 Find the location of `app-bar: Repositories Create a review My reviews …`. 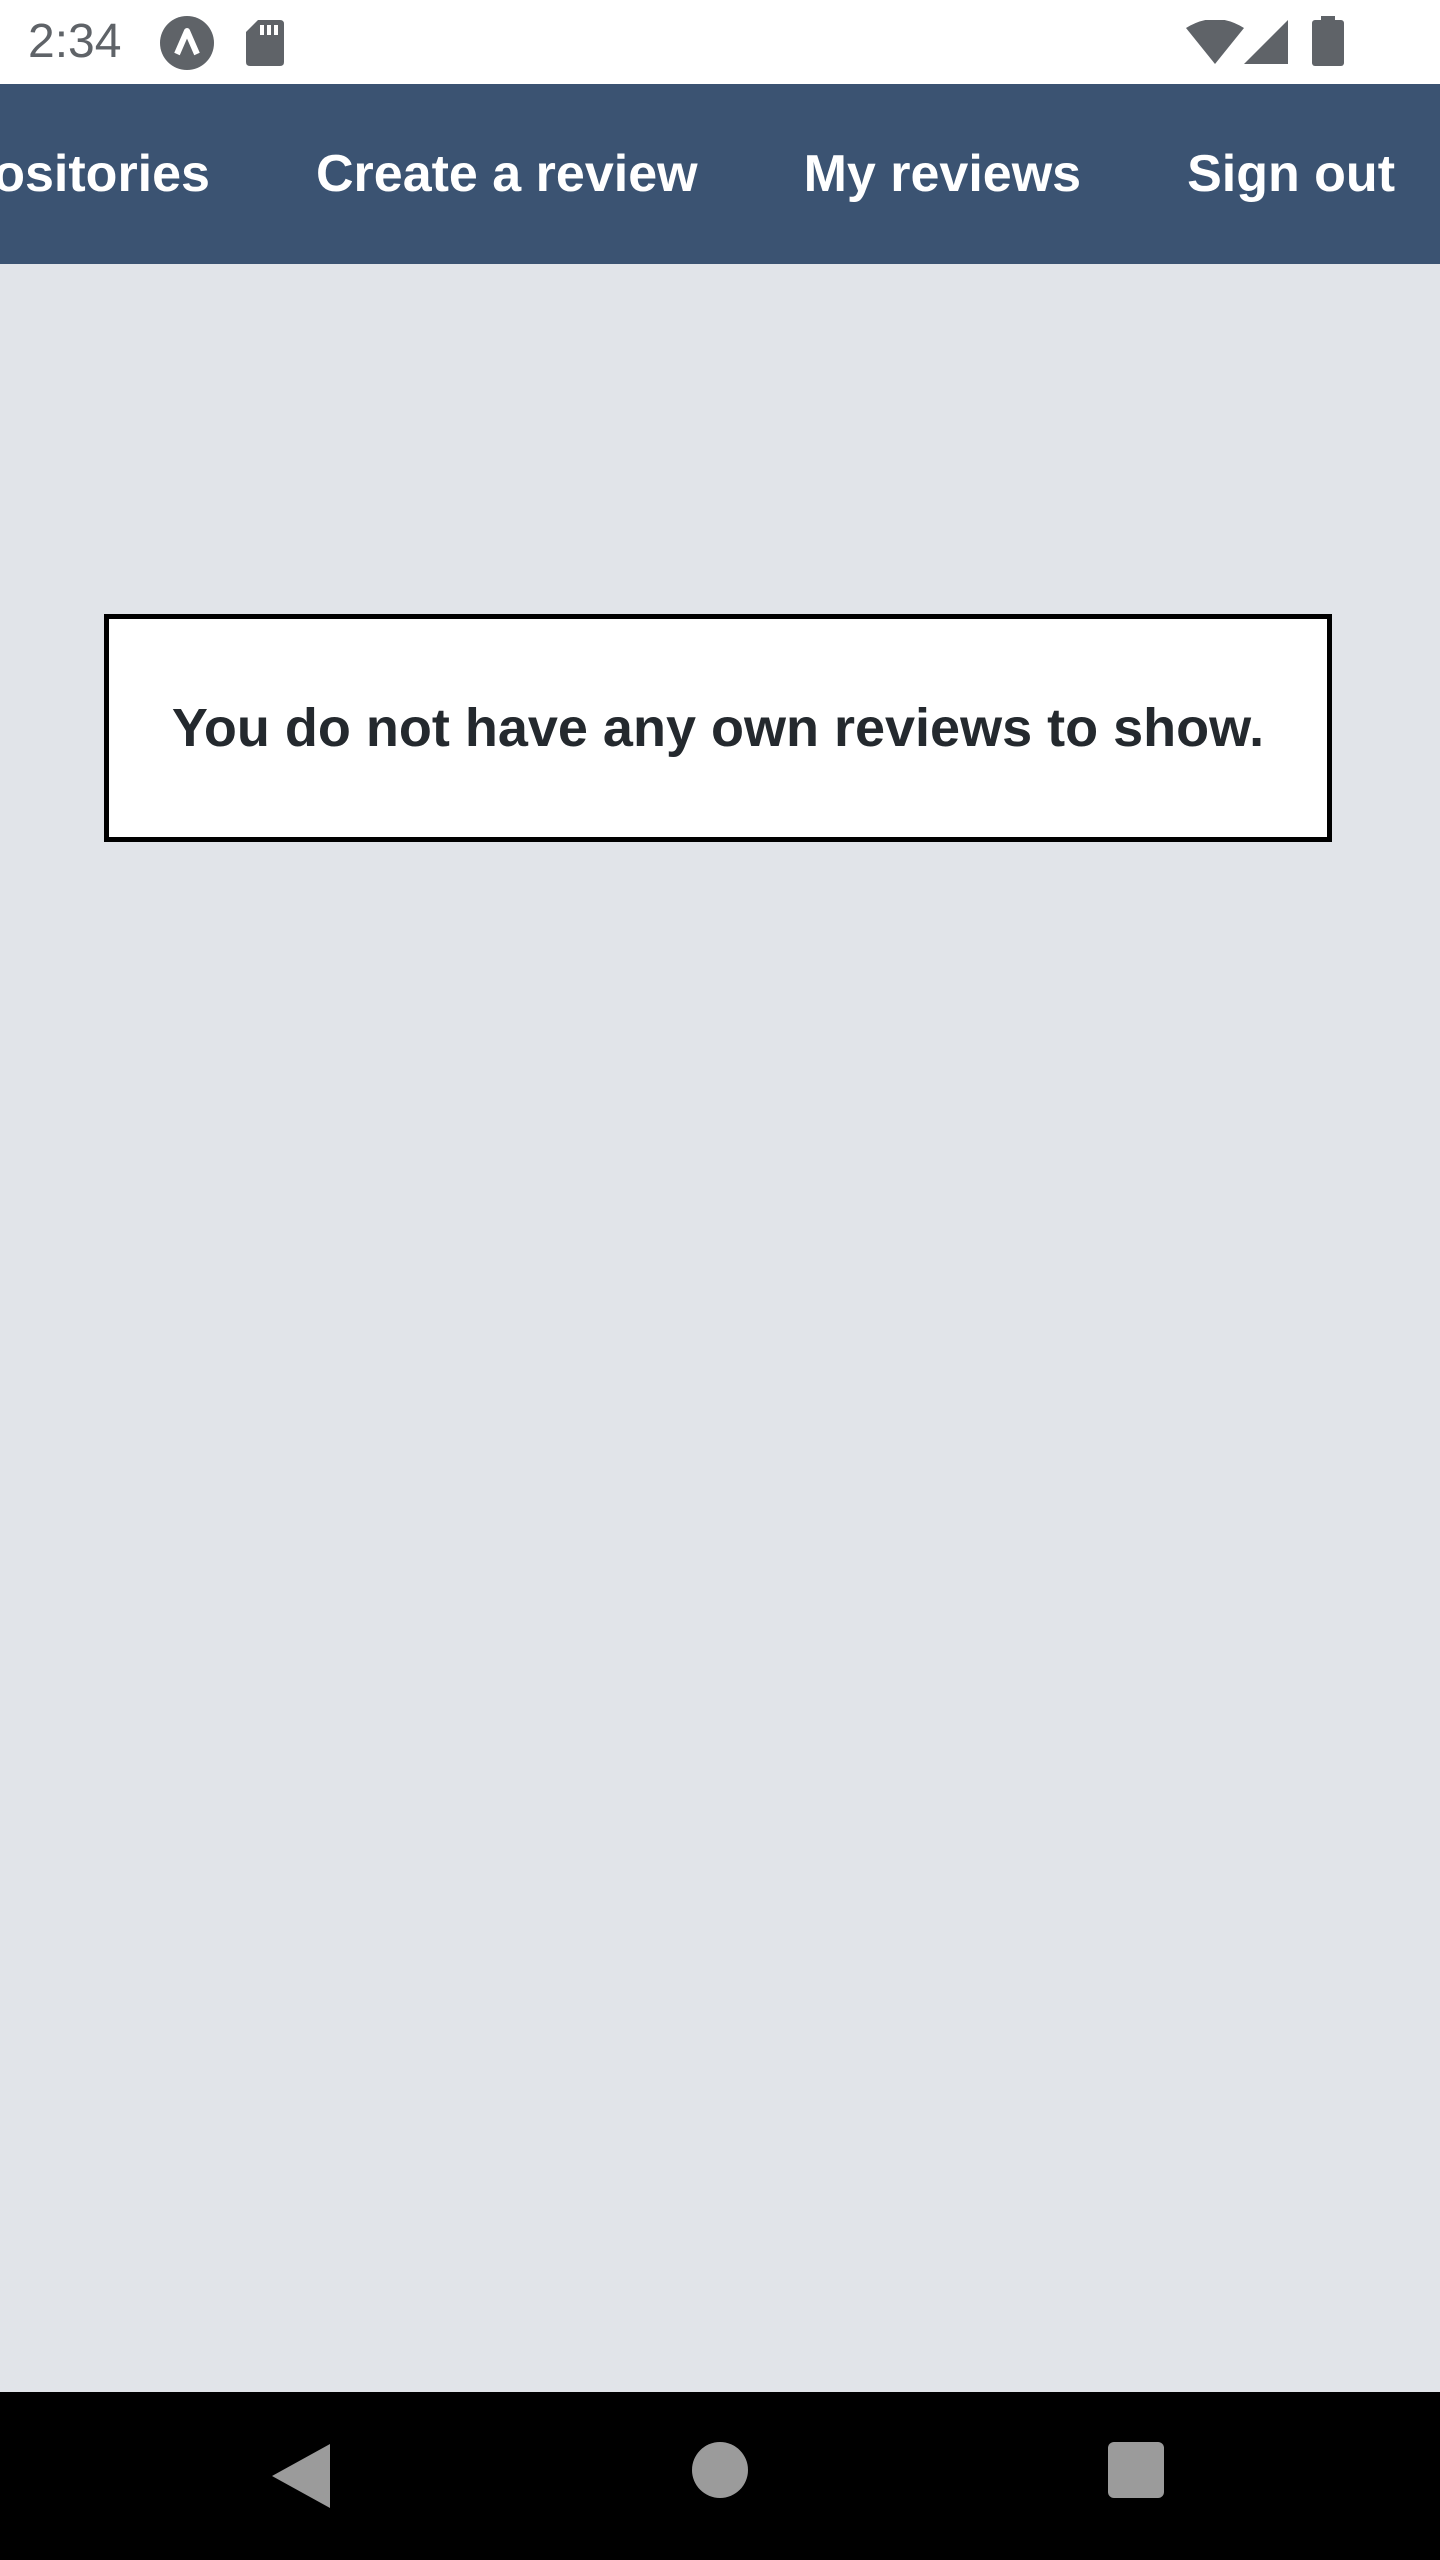

app-bar: Repositories Create a review My reviews … is located at coordinates (720, 174).